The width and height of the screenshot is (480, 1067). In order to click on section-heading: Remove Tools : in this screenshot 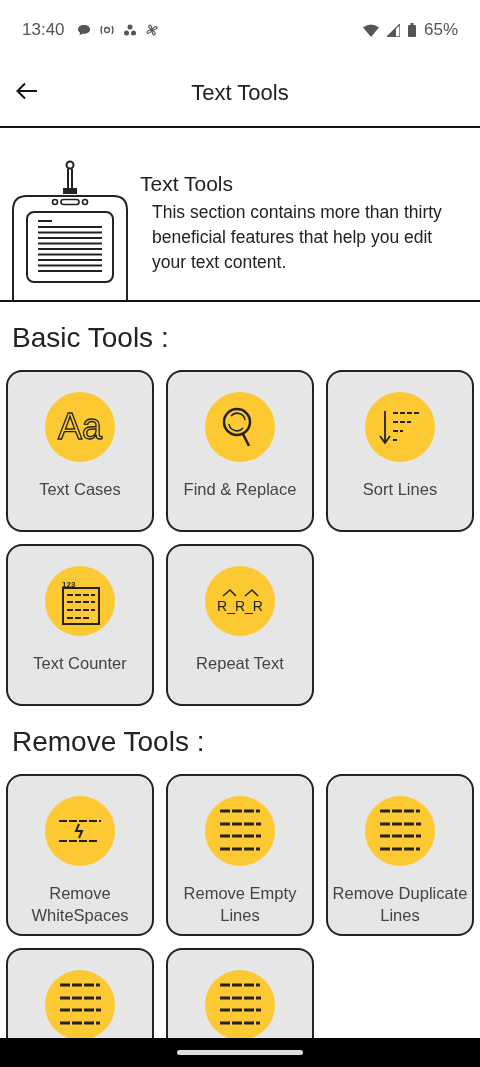, I will do `click(109, 742)`.